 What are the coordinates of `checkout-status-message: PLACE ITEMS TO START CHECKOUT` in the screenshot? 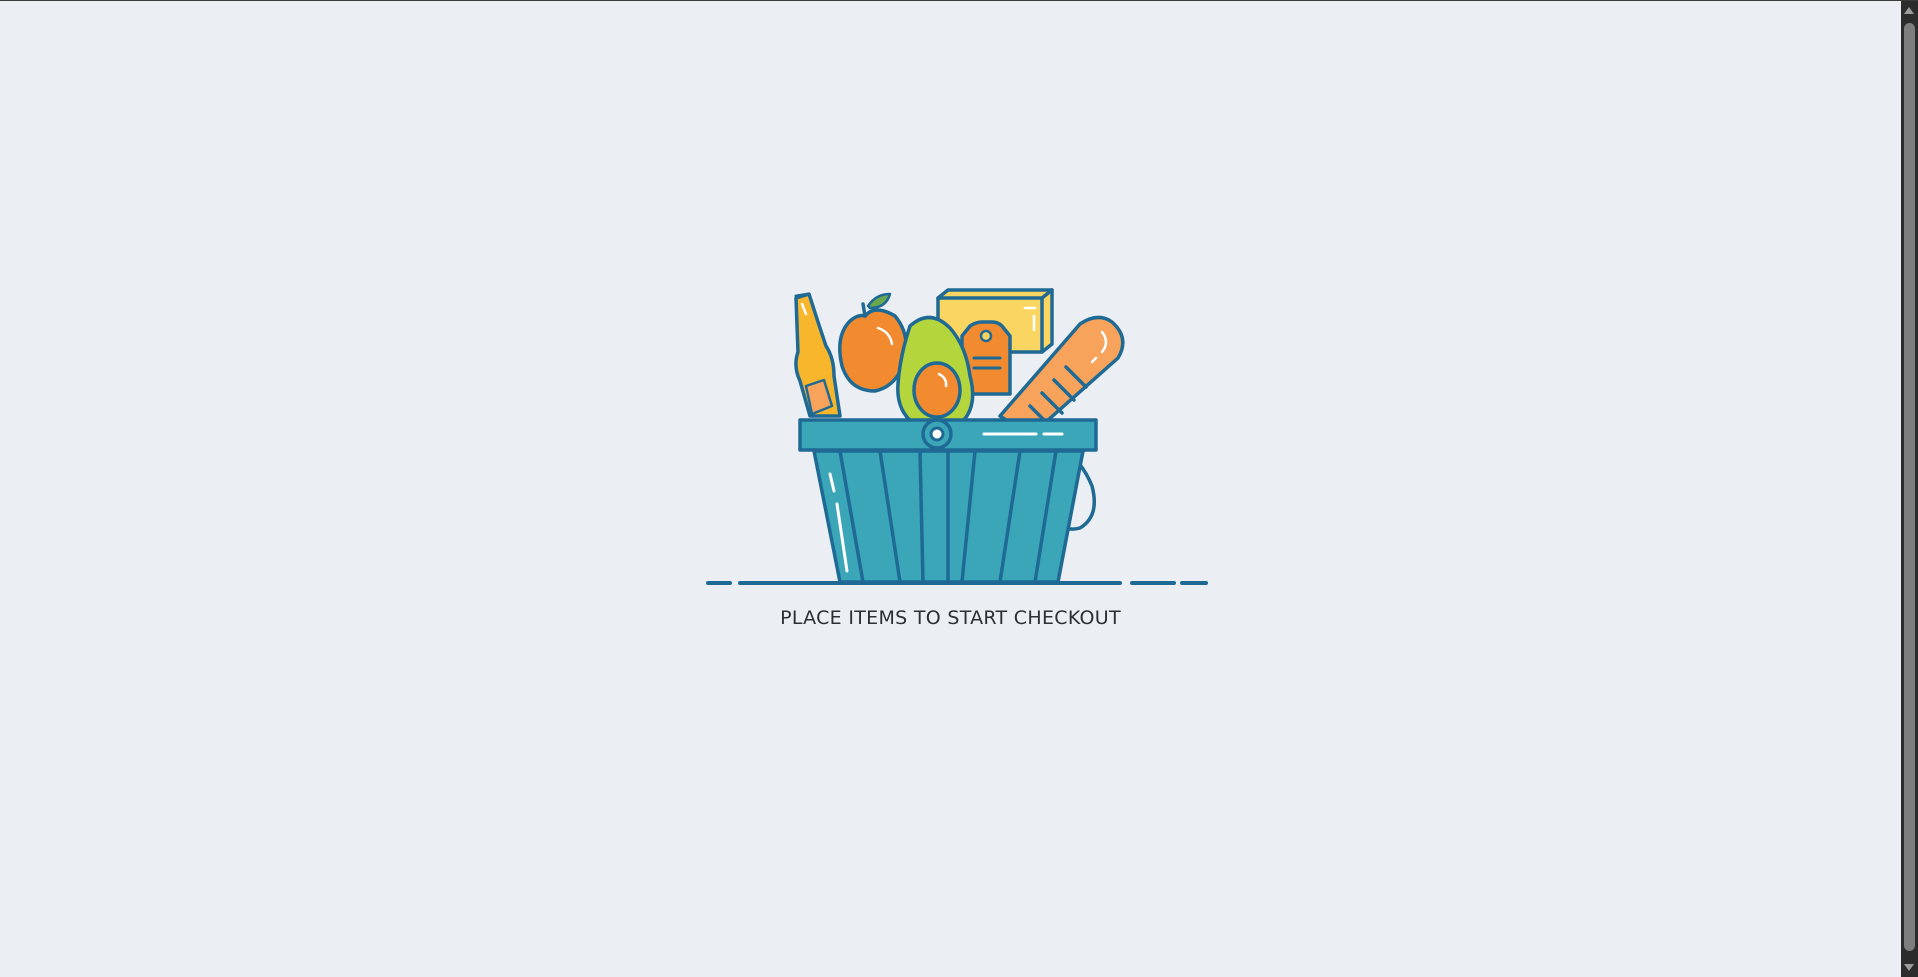 It's located at (950, 618).